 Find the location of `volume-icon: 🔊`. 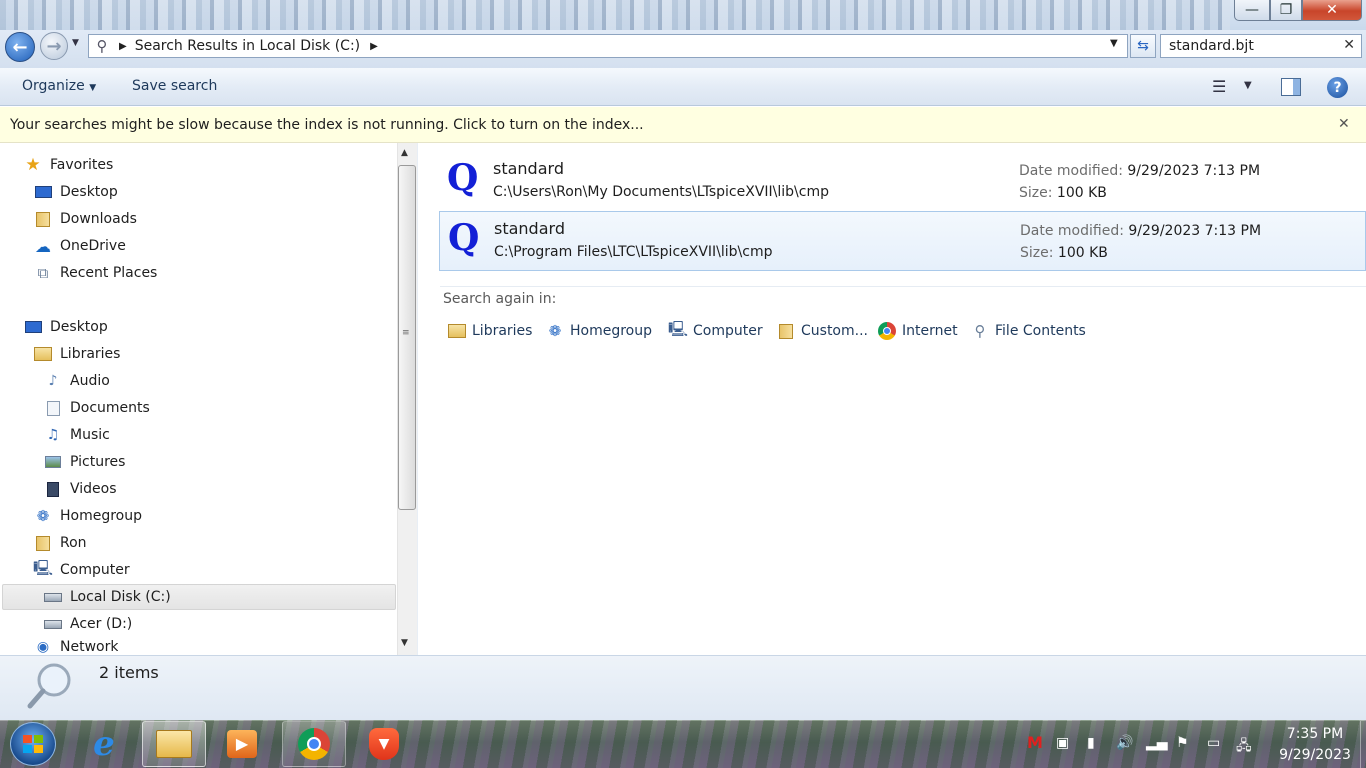

volume-icon: 🔊 is located at coordinates (1124, 743).